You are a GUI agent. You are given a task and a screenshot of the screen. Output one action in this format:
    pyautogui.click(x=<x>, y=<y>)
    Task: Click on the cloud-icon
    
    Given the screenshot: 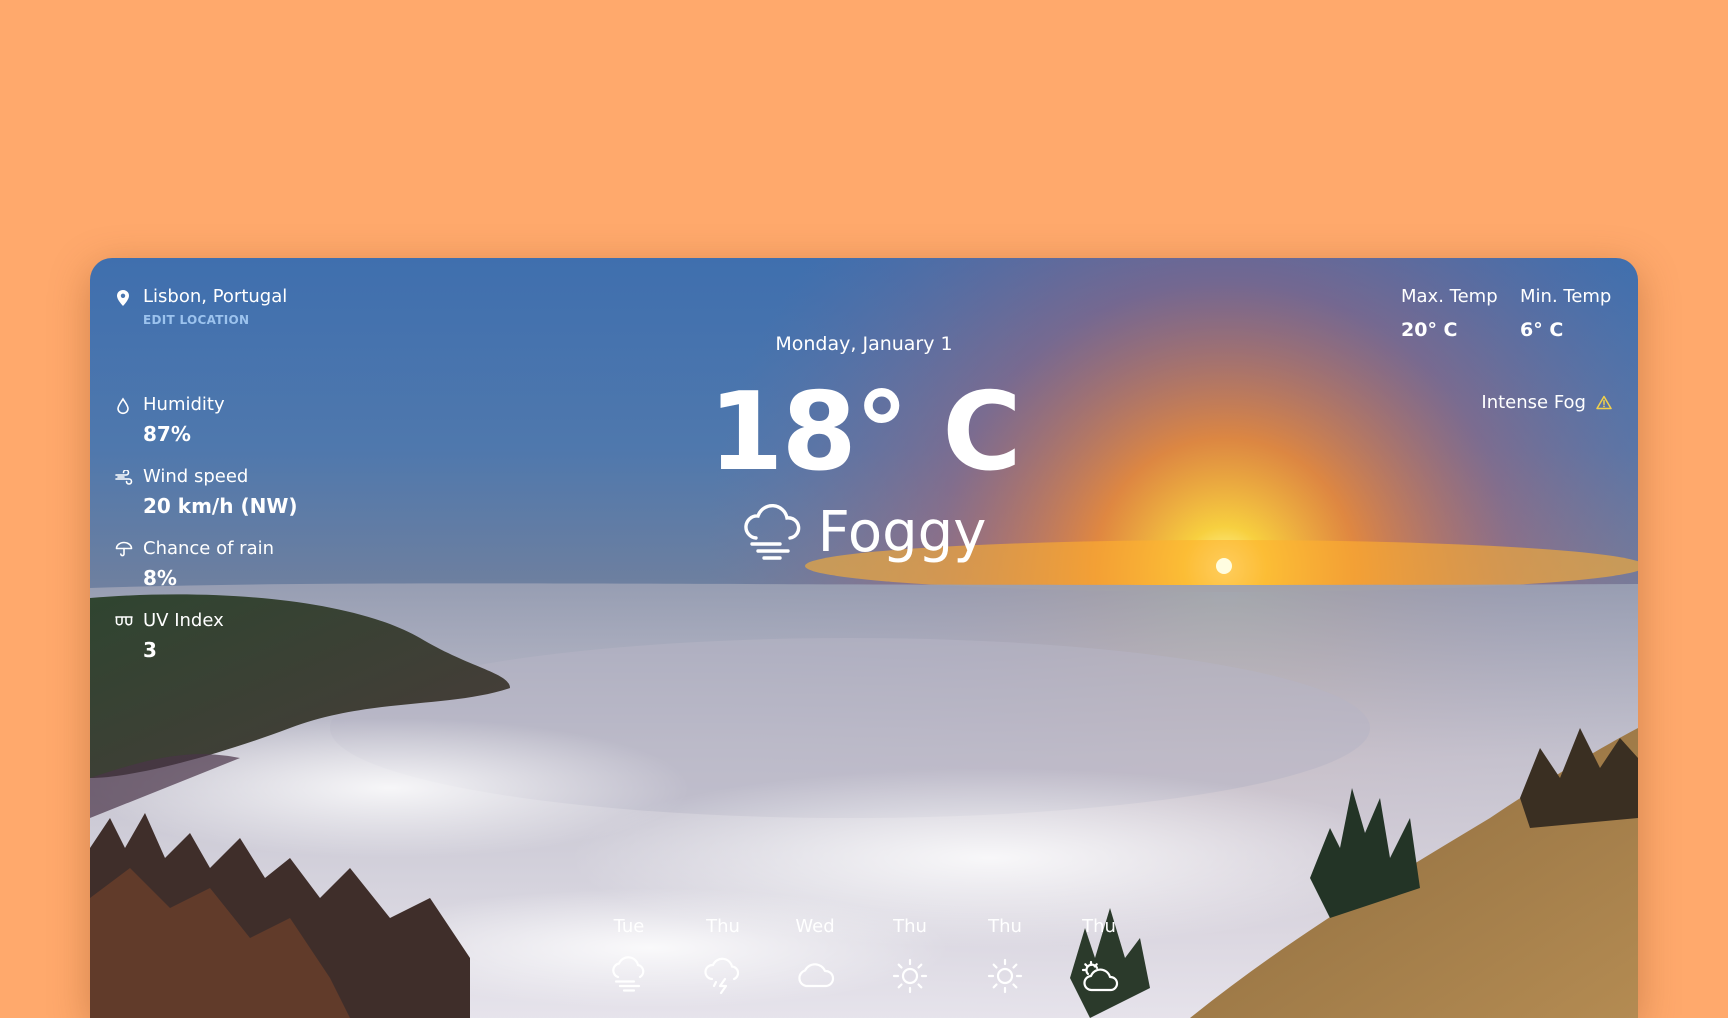 What is the action you would take?
    pyautogui.click(x=815, y=975)
    